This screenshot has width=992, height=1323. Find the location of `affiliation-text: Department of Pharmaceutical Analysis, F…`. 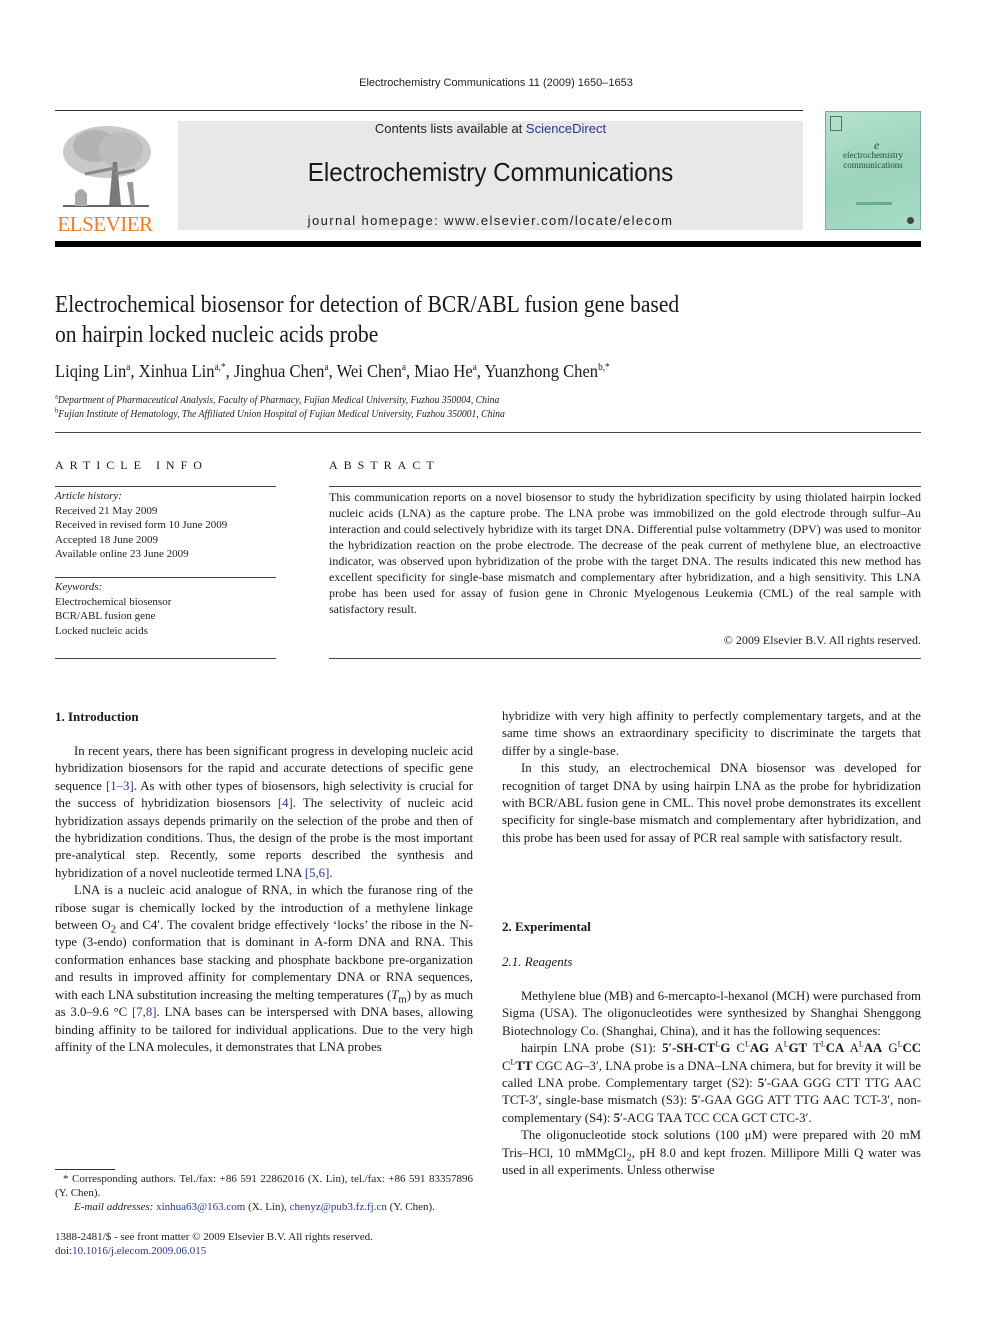

affiliation-text: Department of Pharmaceutical Analysis, F… is located at coordinates (278, 400).